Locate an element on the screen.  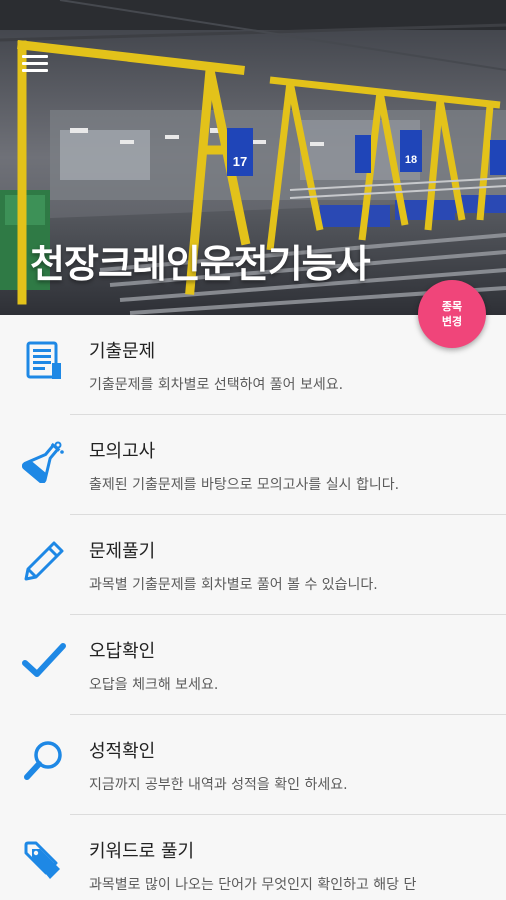
flask-icon is located at coordinates (43, 462).